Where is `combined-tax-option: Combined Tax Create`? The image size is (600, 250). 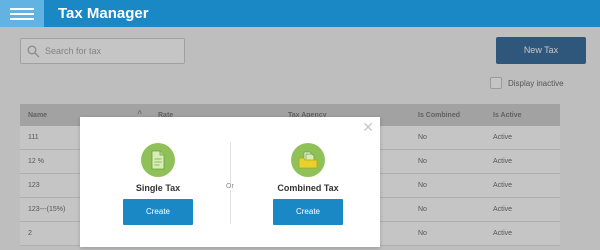
combined-tax-option: Combined Tax Create is located at coordinates (308, 184).